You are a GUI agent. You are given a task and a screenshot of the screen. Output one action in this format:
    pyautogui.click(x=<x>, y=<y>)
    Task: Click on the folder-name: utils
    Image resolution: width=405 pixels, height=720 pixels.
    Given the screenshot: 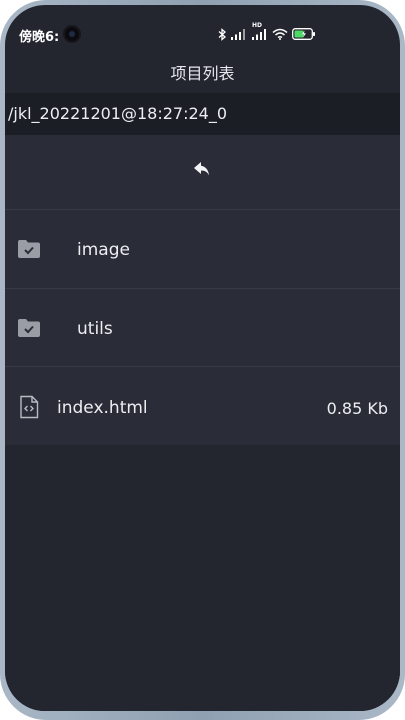 What is the action you would take?
    pyautogui.click(x=95, y=329)
    